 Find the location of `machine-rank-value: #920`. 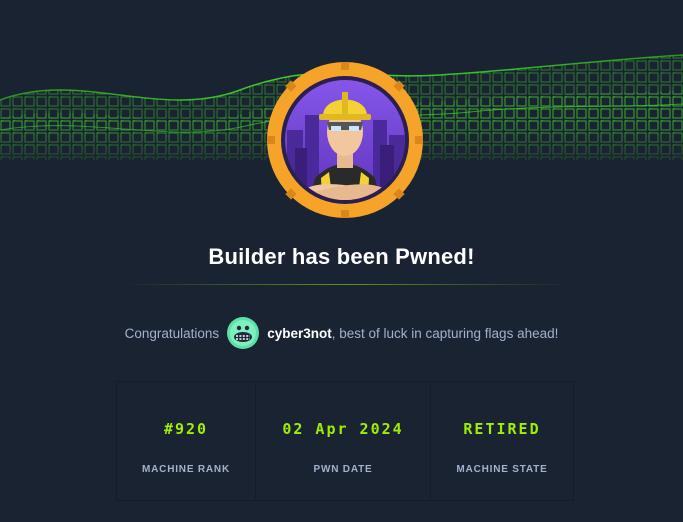

machine-rank-value: #920 is located at coordinates (186, 429).